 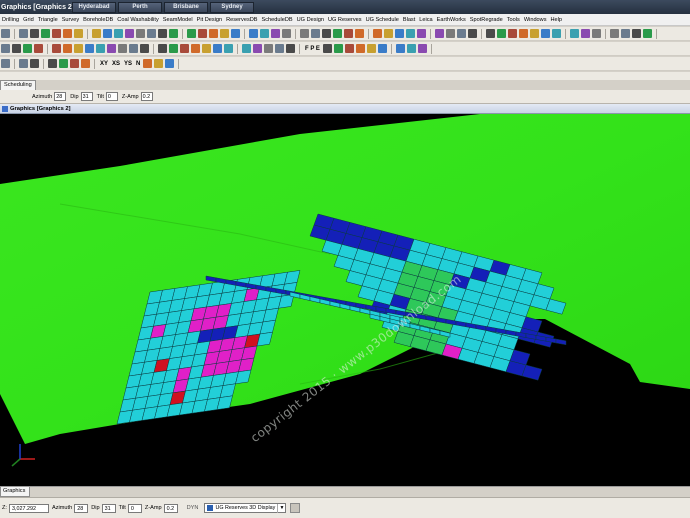 What do you see at coordinates (486, 19) in the screenshot?
I see `menu-spotregrade: SpotRegrade` at bounding box center [486, 19].